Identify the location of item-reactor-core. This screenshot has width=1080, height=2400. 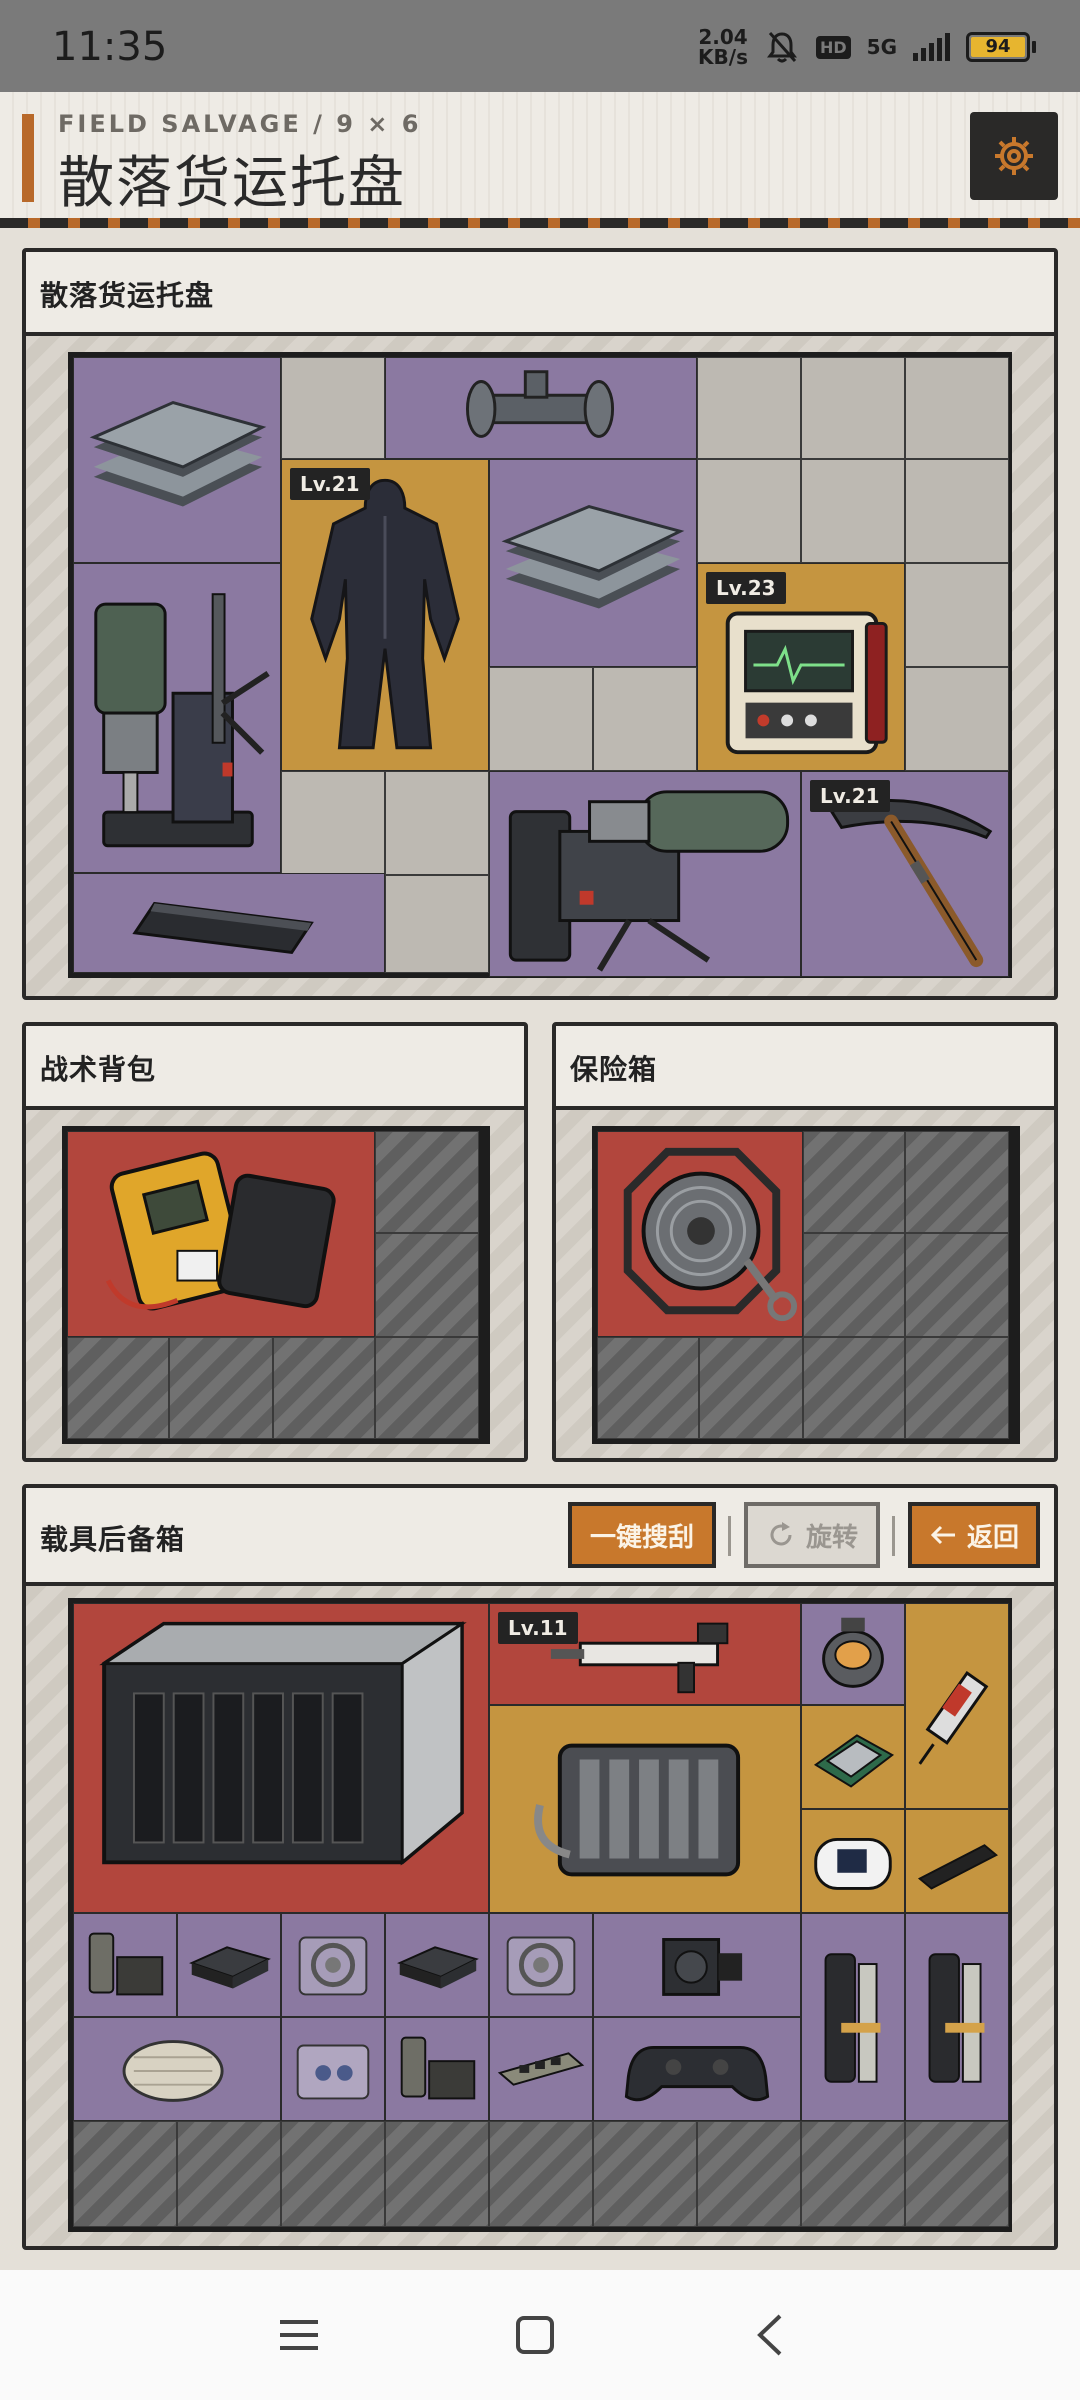
(853, 1654).